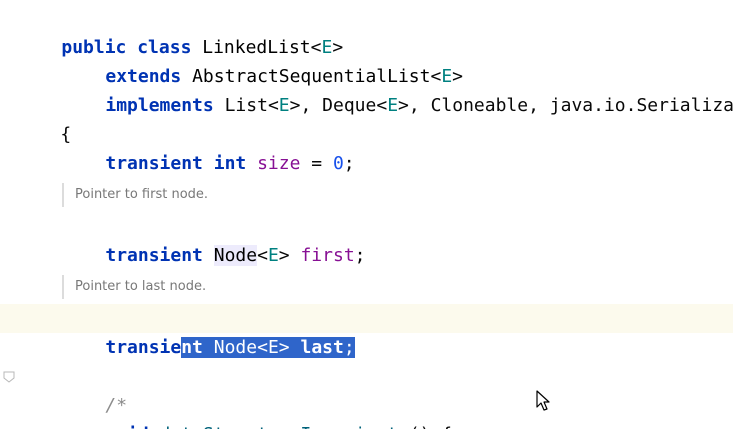 Image resolution: width=733 pixels, height=429 pixels. Describe the element at coordinates (397, 331) in the screenshot. I see `code-line-last-field: transient Node<E> last;` at that location.